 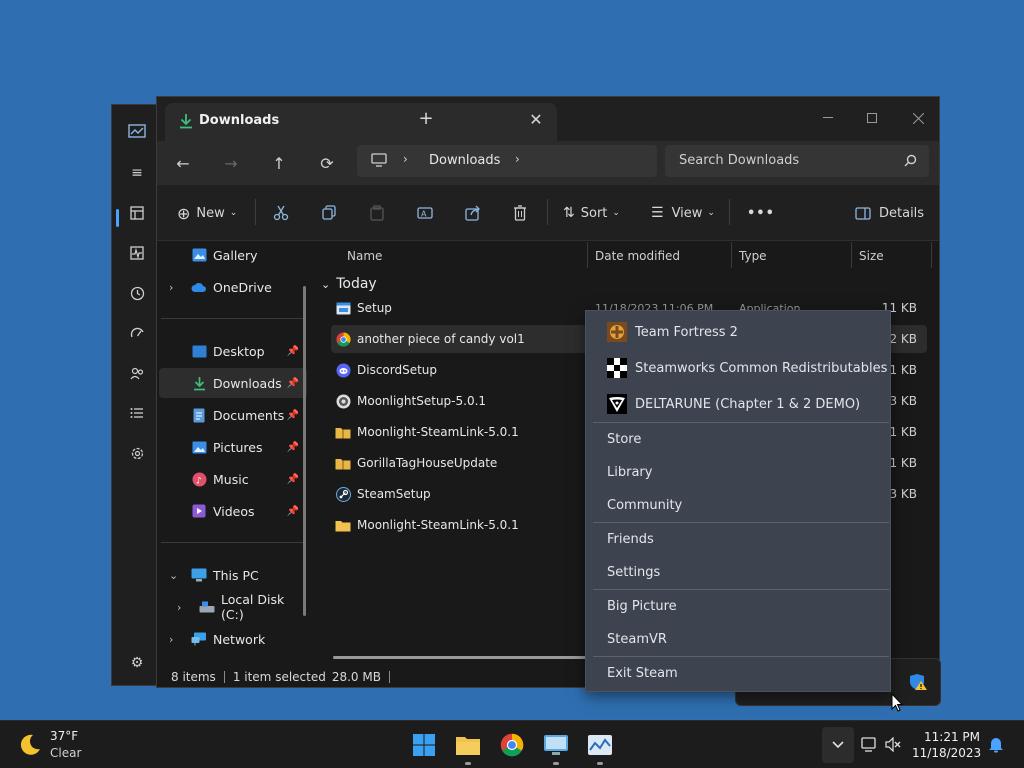 What do you see at coordinates (137, 413) in the screenshot?
I see `details-list-icon` at bounding box center [137, 413].